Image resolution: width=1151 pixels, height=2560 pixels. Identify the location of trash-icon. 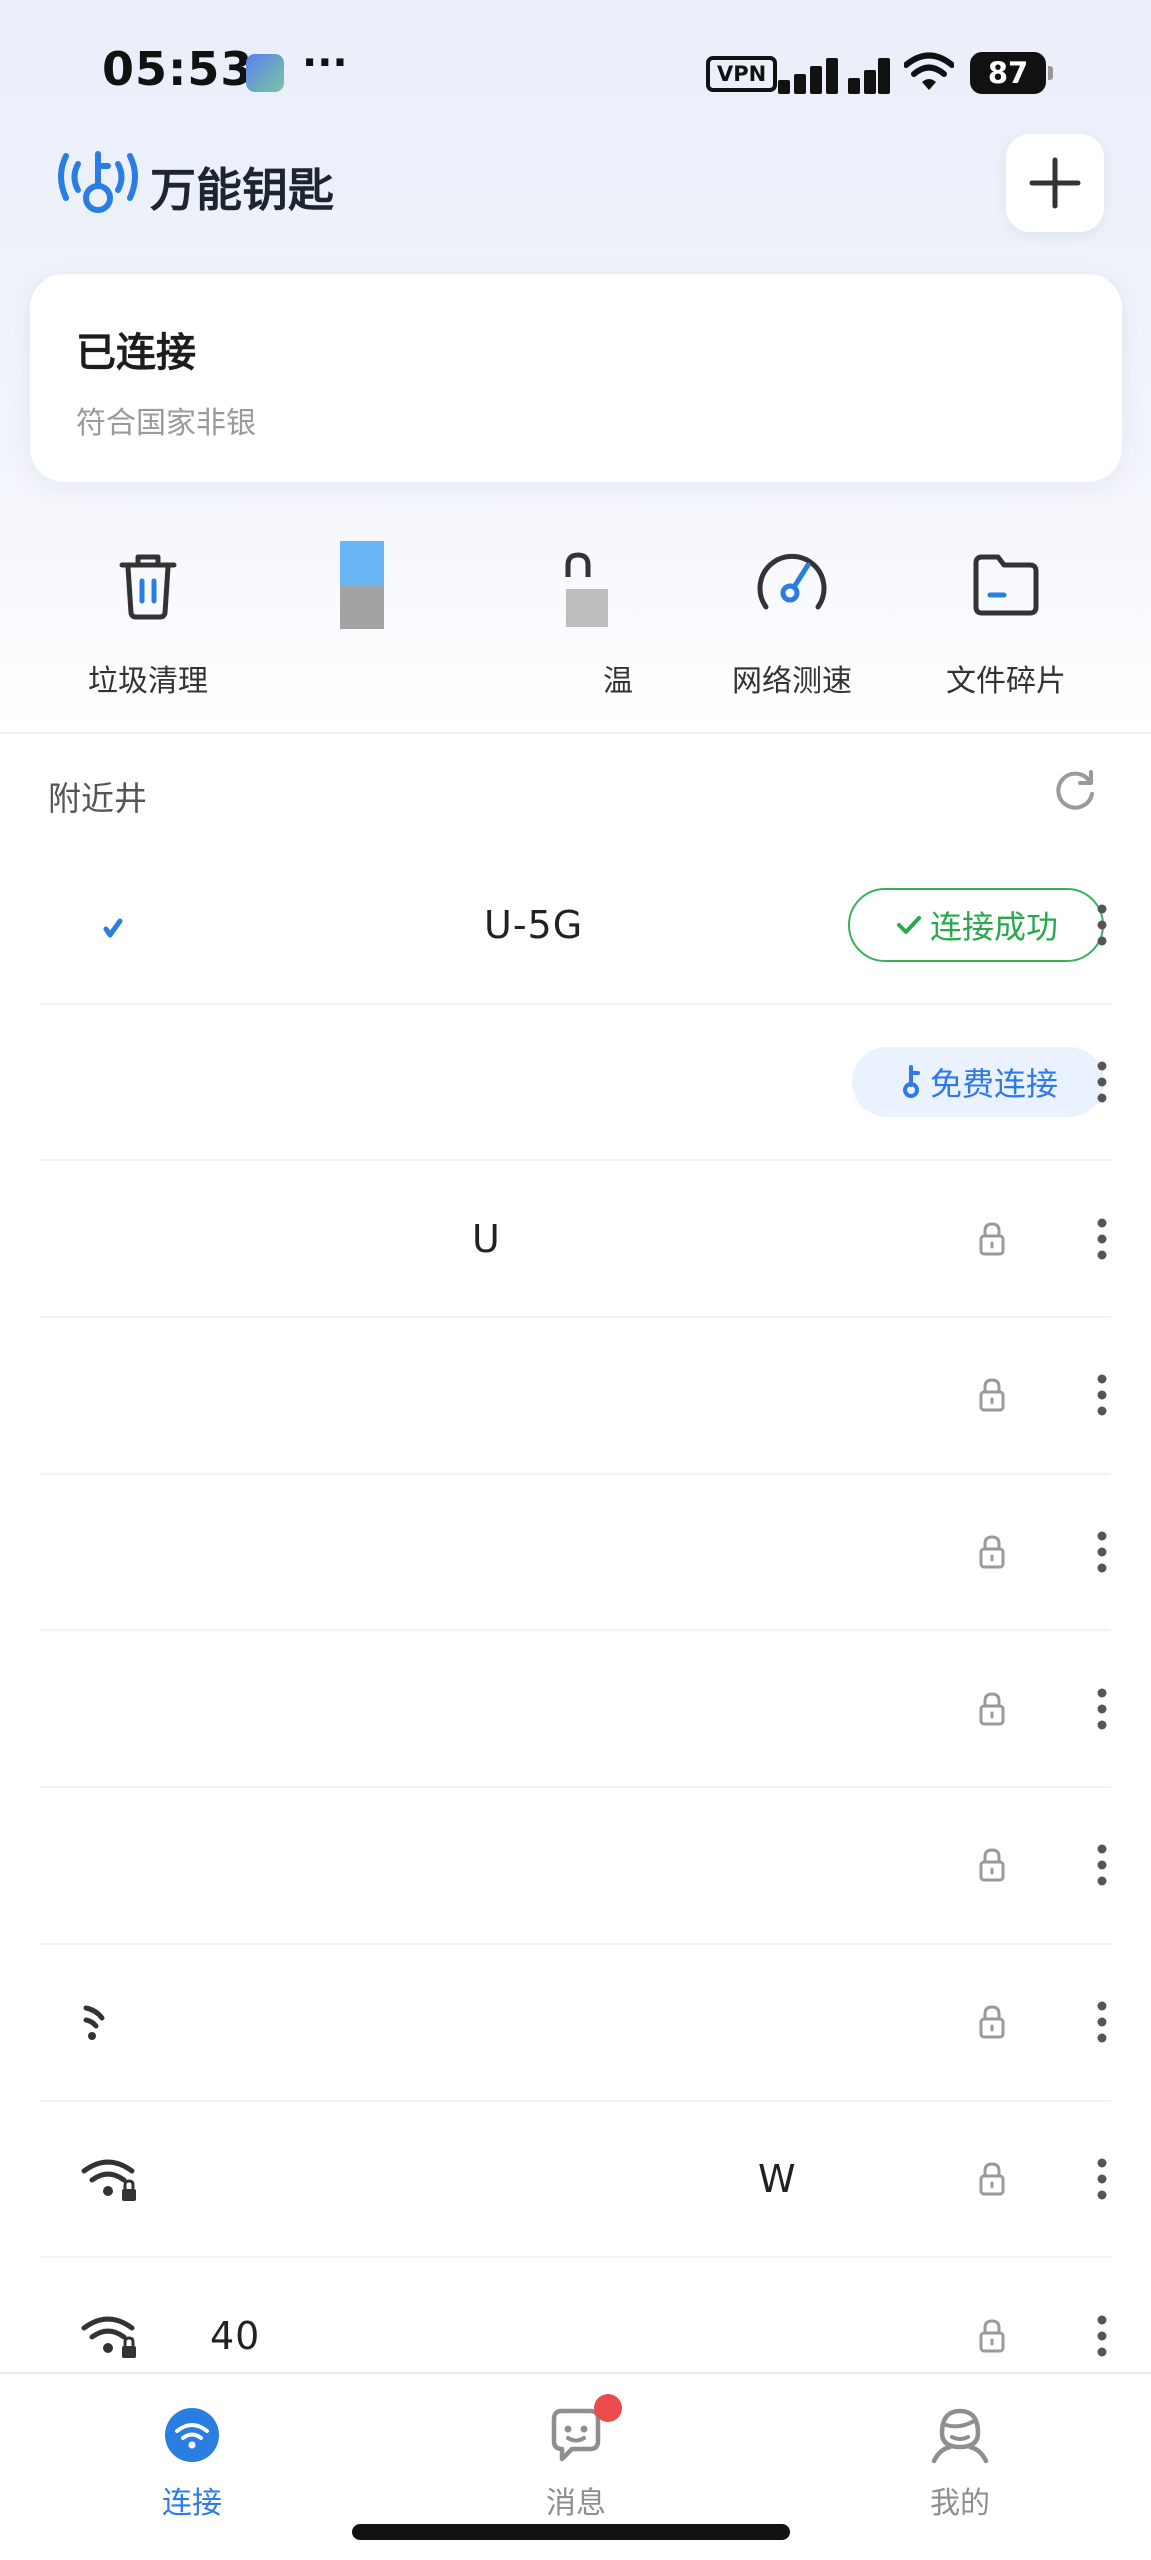
(148, 587).